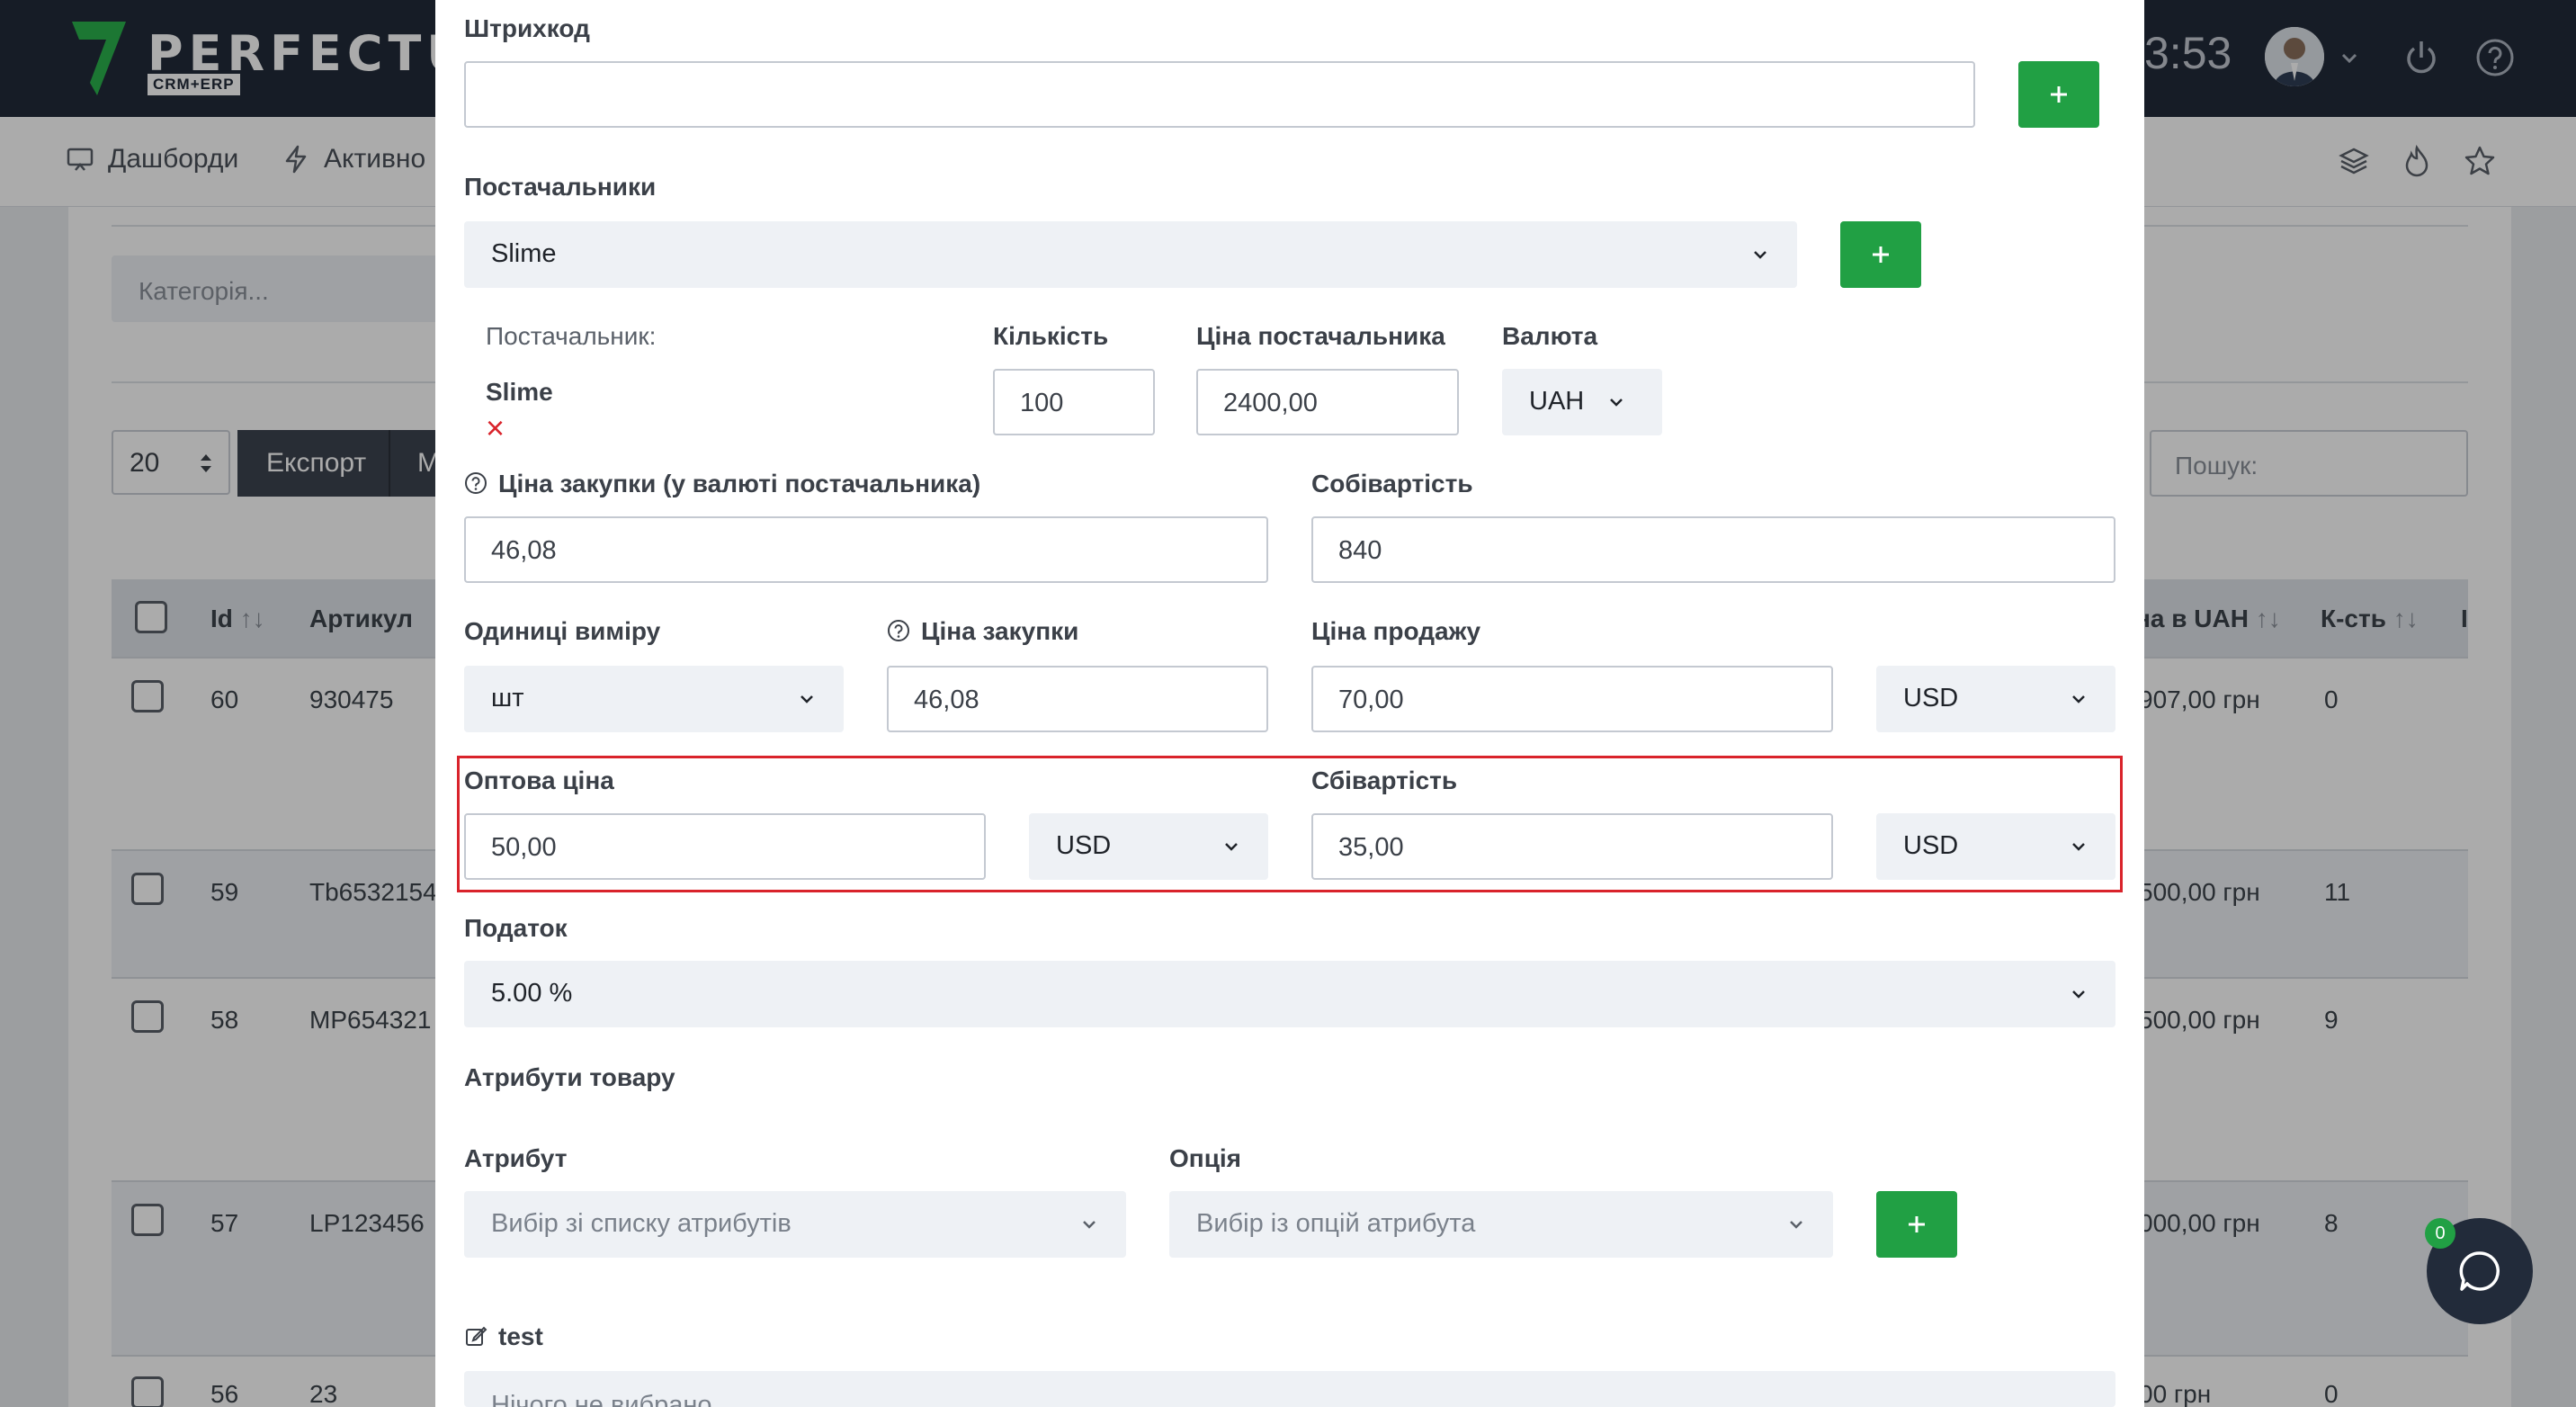  I want to click on add-attribute-button, so click(1916, 1225).